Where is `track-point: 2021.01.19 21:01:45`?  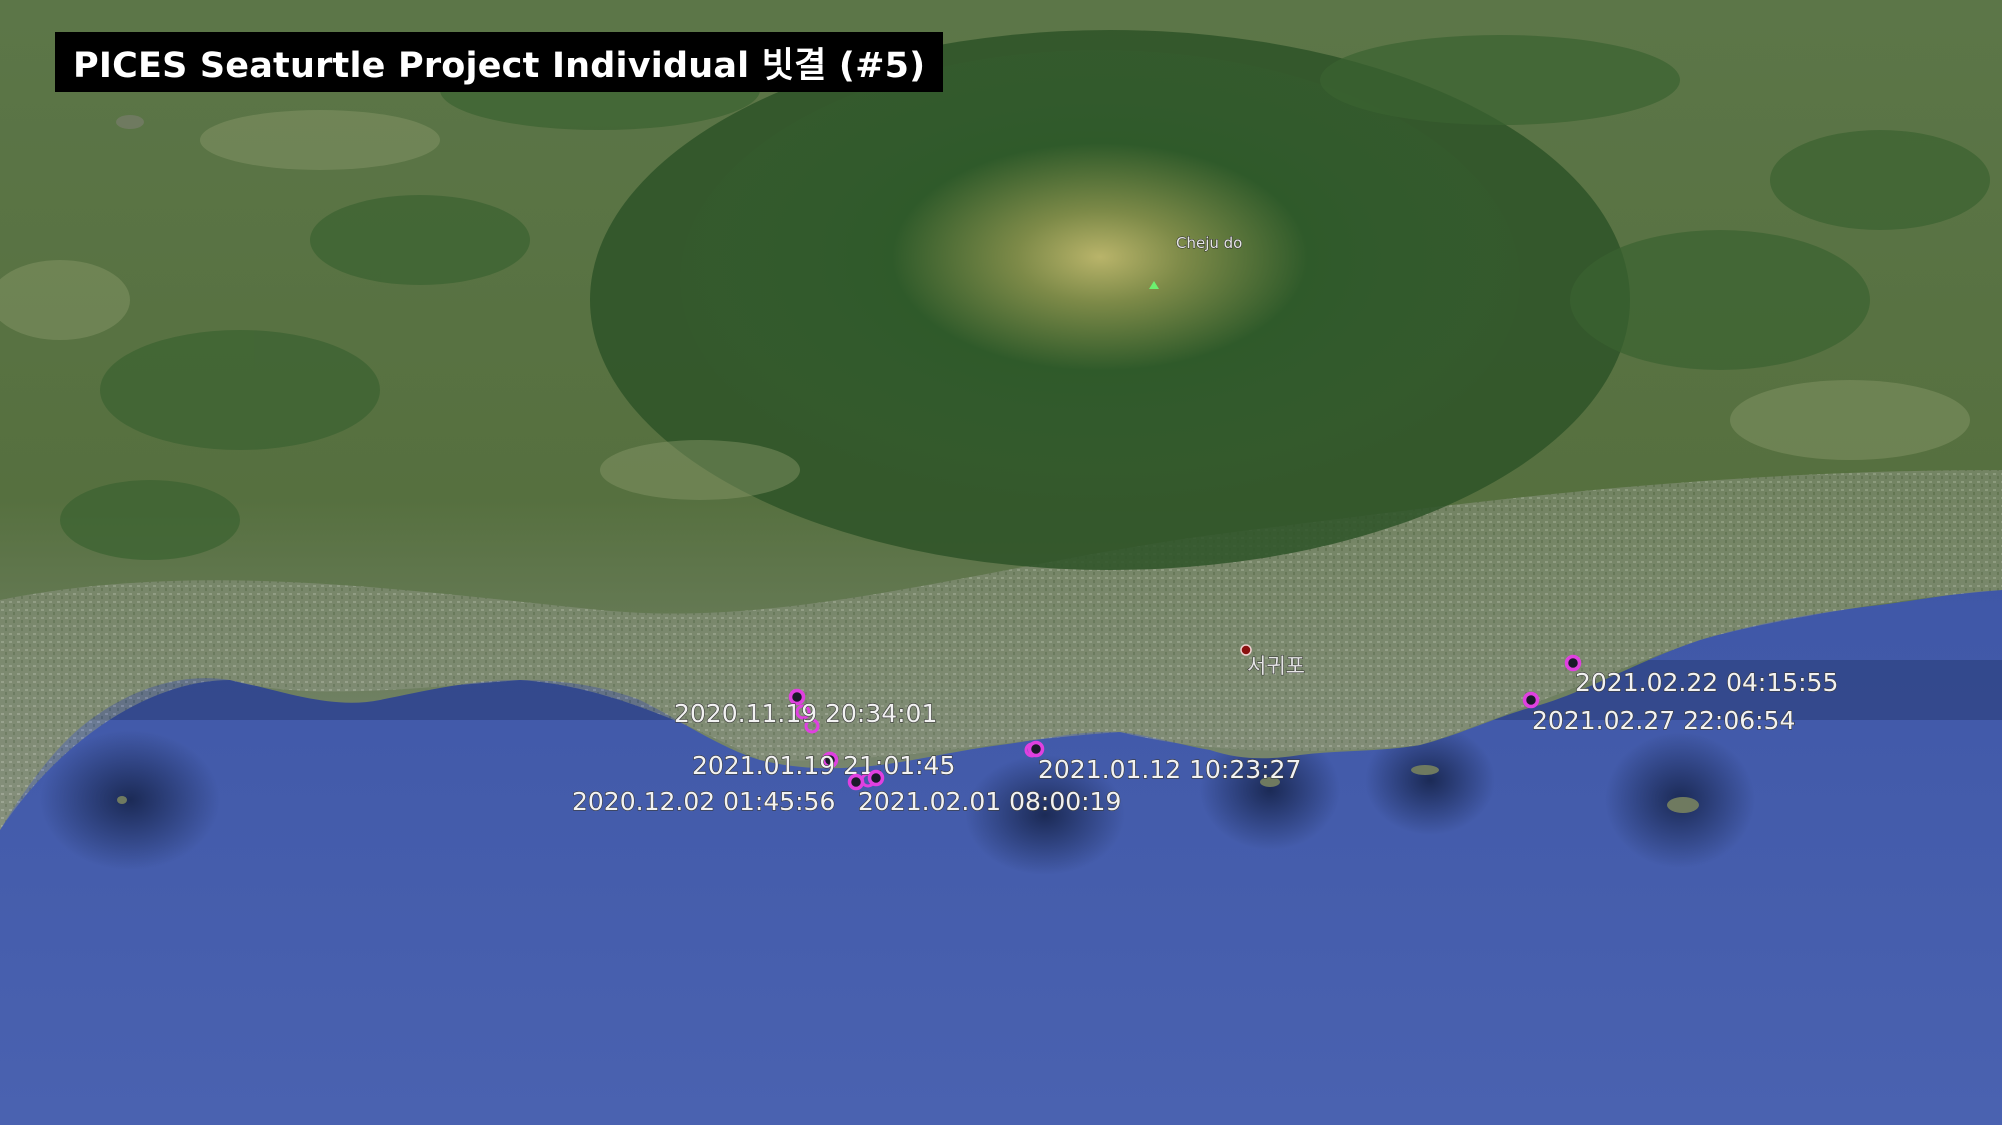 track-point: 2021.01.19 21:01:45 is located at coordinates (823, 765).